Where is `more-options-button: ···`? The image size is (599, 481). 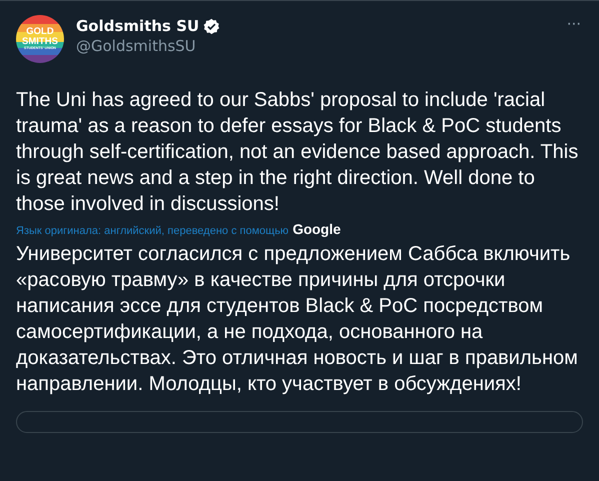 more-options-button: ··· is located at coordinates (573, 24).